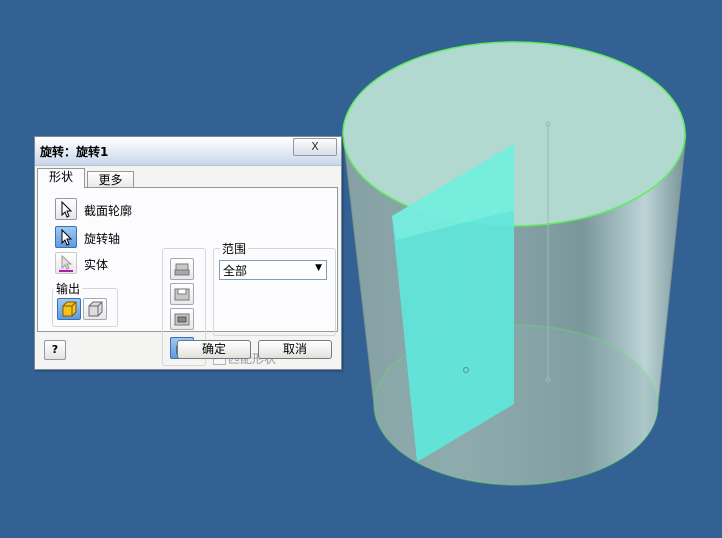 The image size is (722, 538). I want to click on intersect-button, so click(182, 319).